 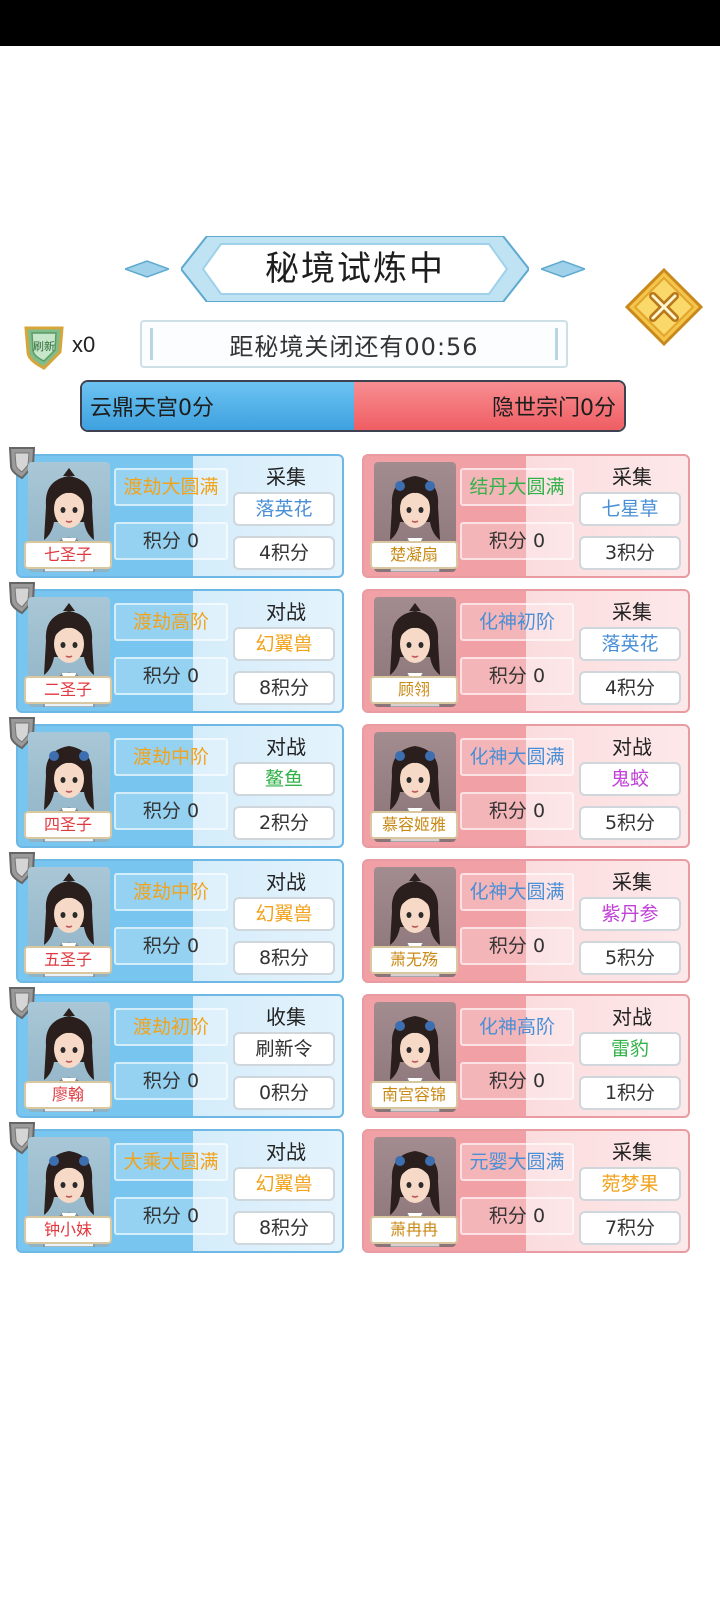 I want to click on character-name: 五圣子, so click(x=68, y=960).